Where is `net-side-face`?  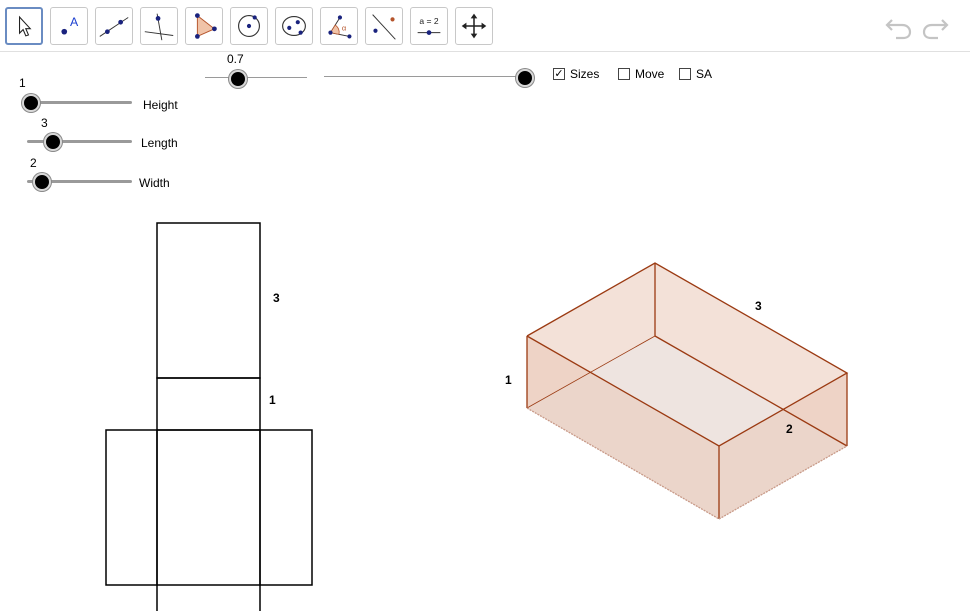 net-side-face is located at coordinates (208, 404).